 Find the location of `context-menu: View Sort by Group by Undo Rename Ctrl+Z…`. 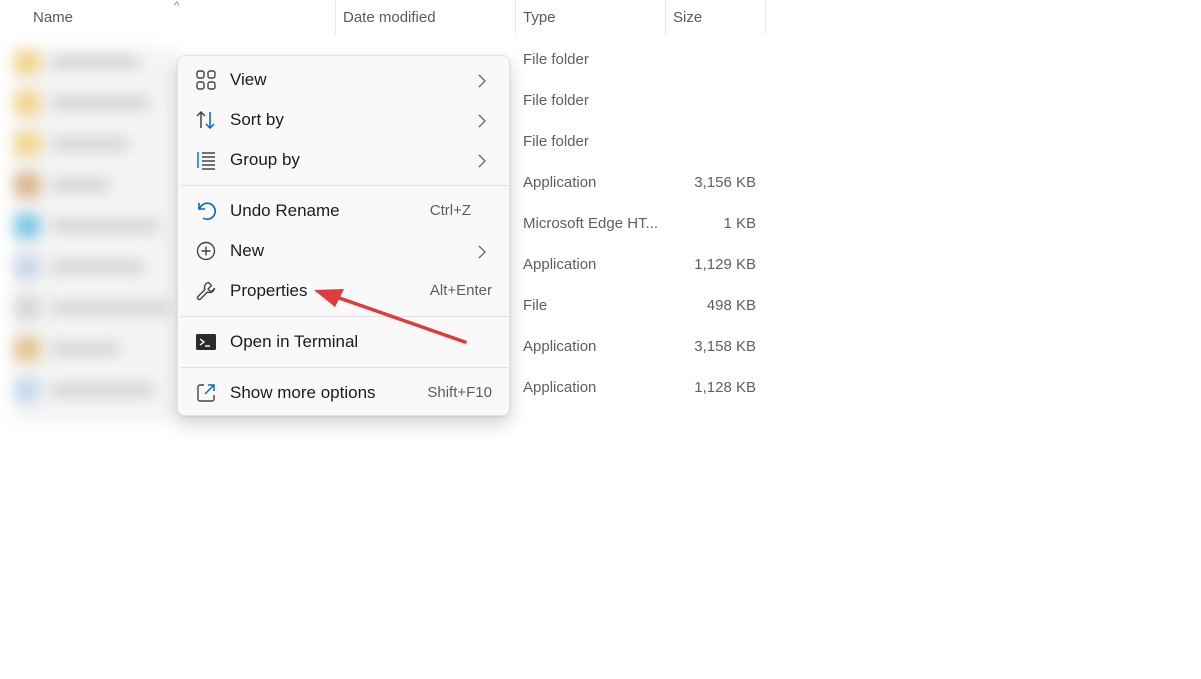

context-menu: View Sort by Group by Undo Rename Ctrl+Z… is located at coordinates (343, 235).